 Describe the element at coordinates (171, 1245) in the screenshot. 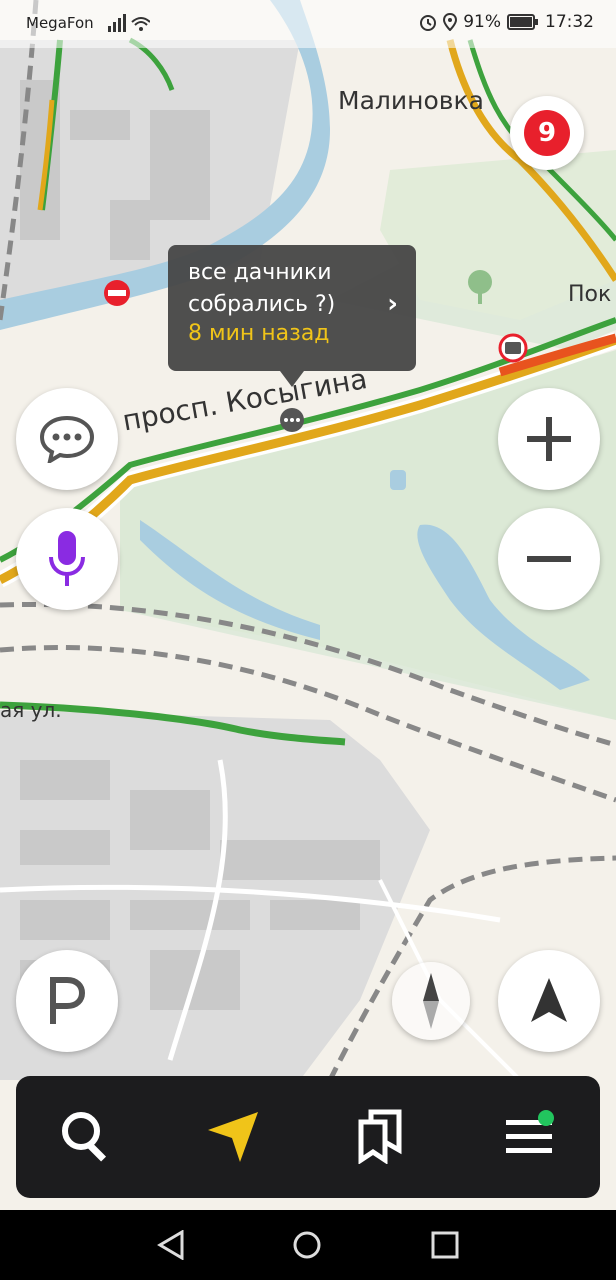

I see `back-icon` at that location.